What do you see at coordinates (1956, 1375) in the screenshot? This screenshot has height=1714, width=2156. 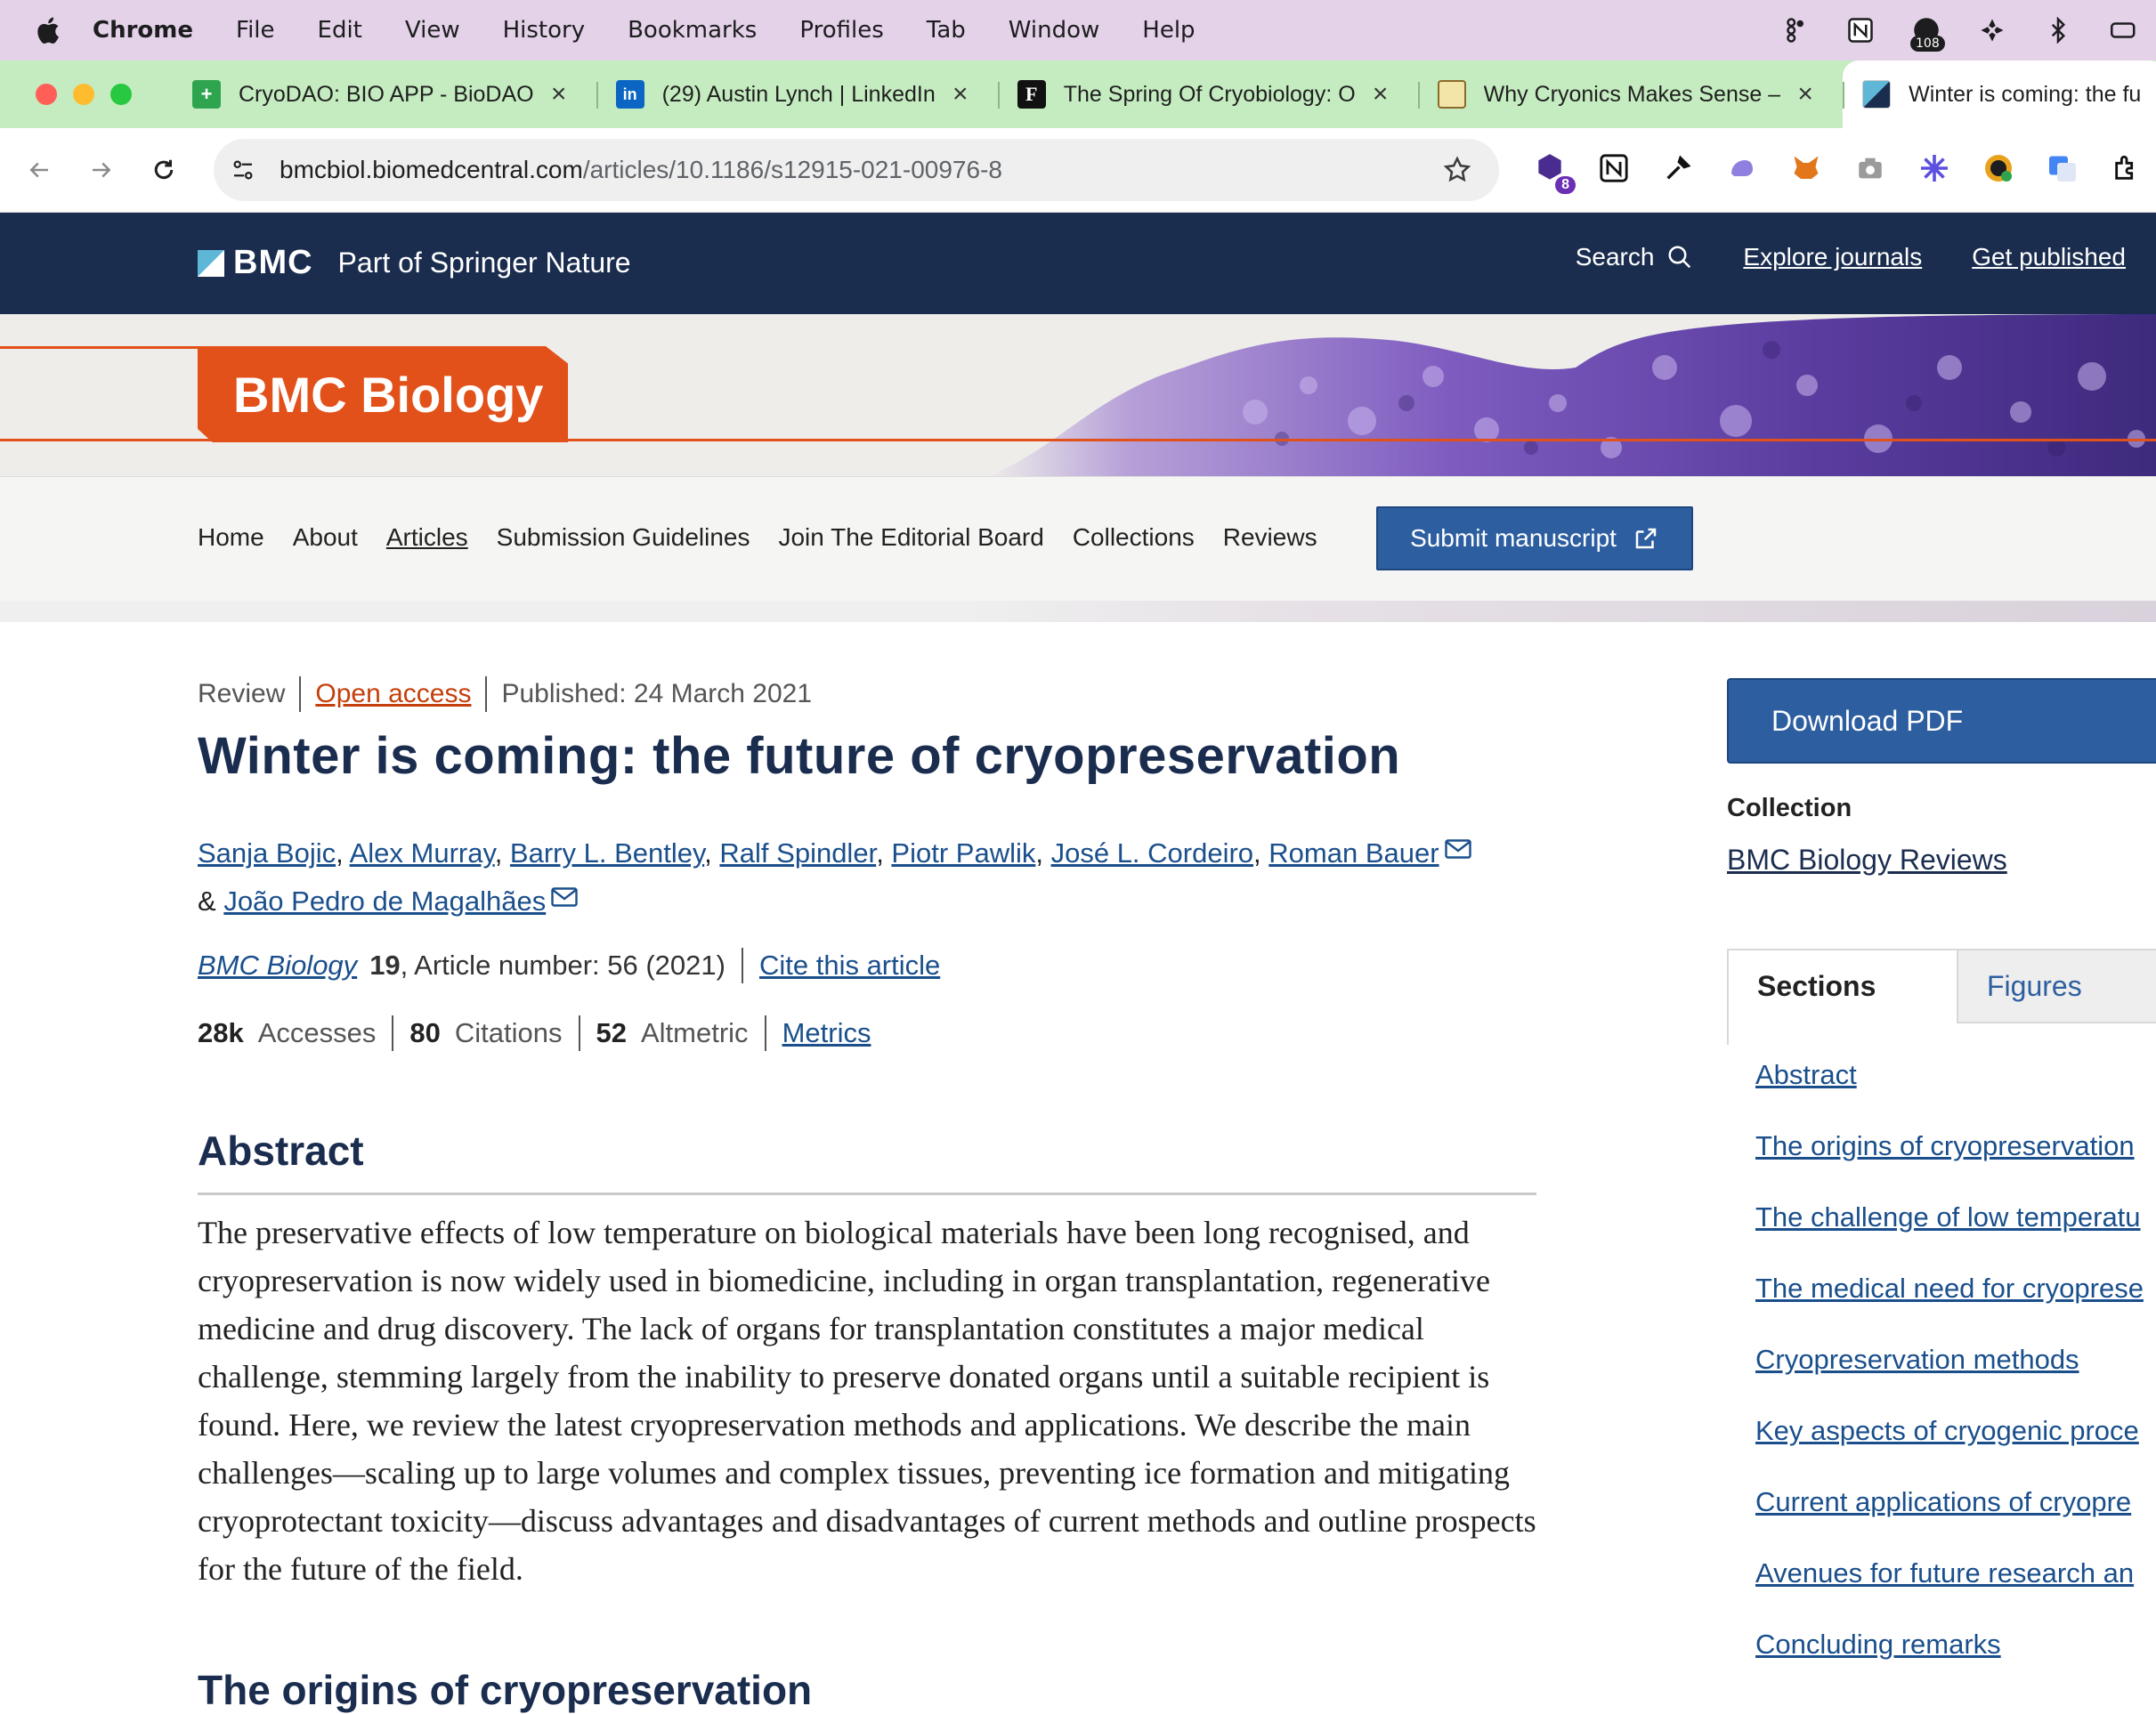 I see `toc-link: Cryopreservation methods` at bounding box center [1956, 1375].